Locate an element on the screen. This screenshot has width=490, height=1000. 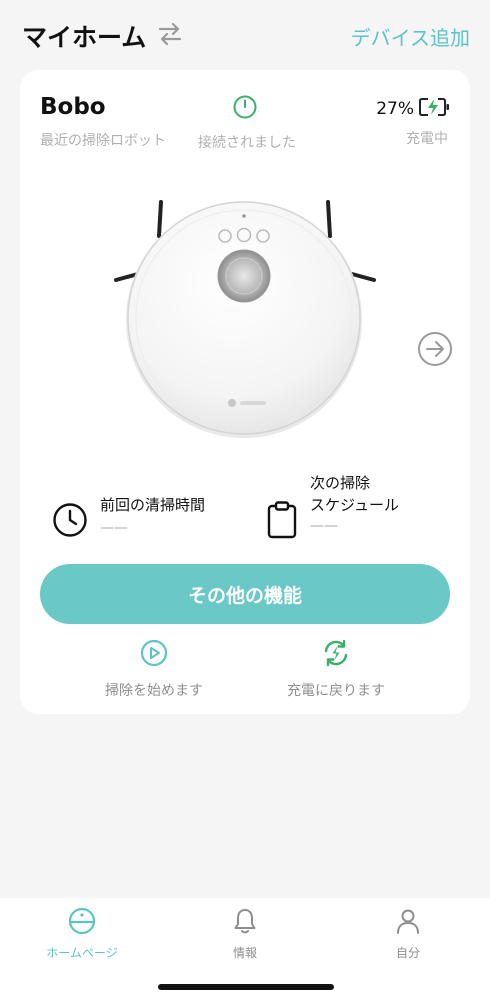
clock-icon is located at coordinates (70, 520).